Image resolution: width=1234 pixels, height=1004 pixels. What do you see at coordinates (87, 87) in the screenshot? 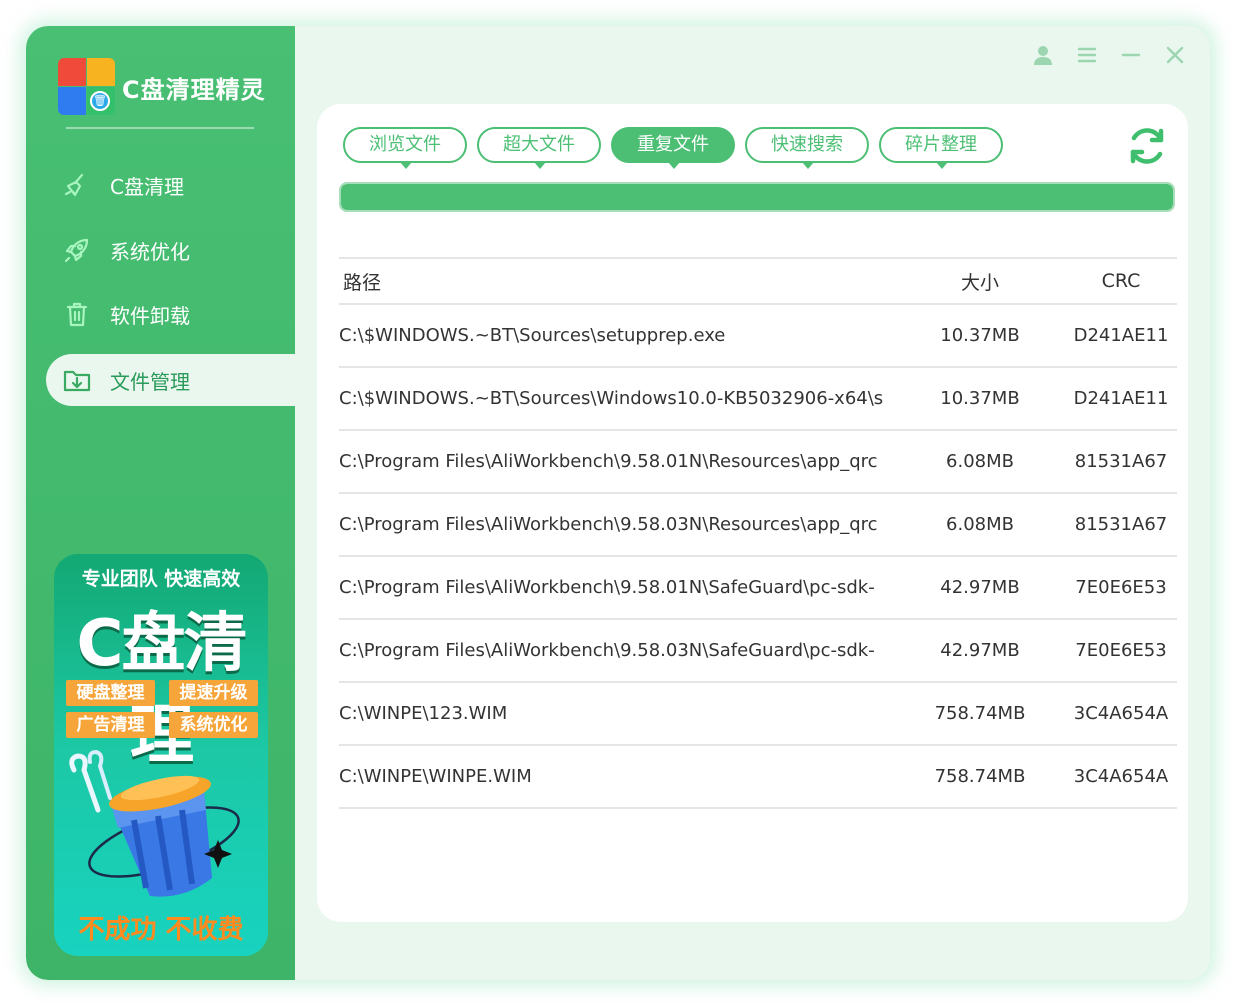
I see `app-logo-icon: 🗑` at bounding box center [87, 87].